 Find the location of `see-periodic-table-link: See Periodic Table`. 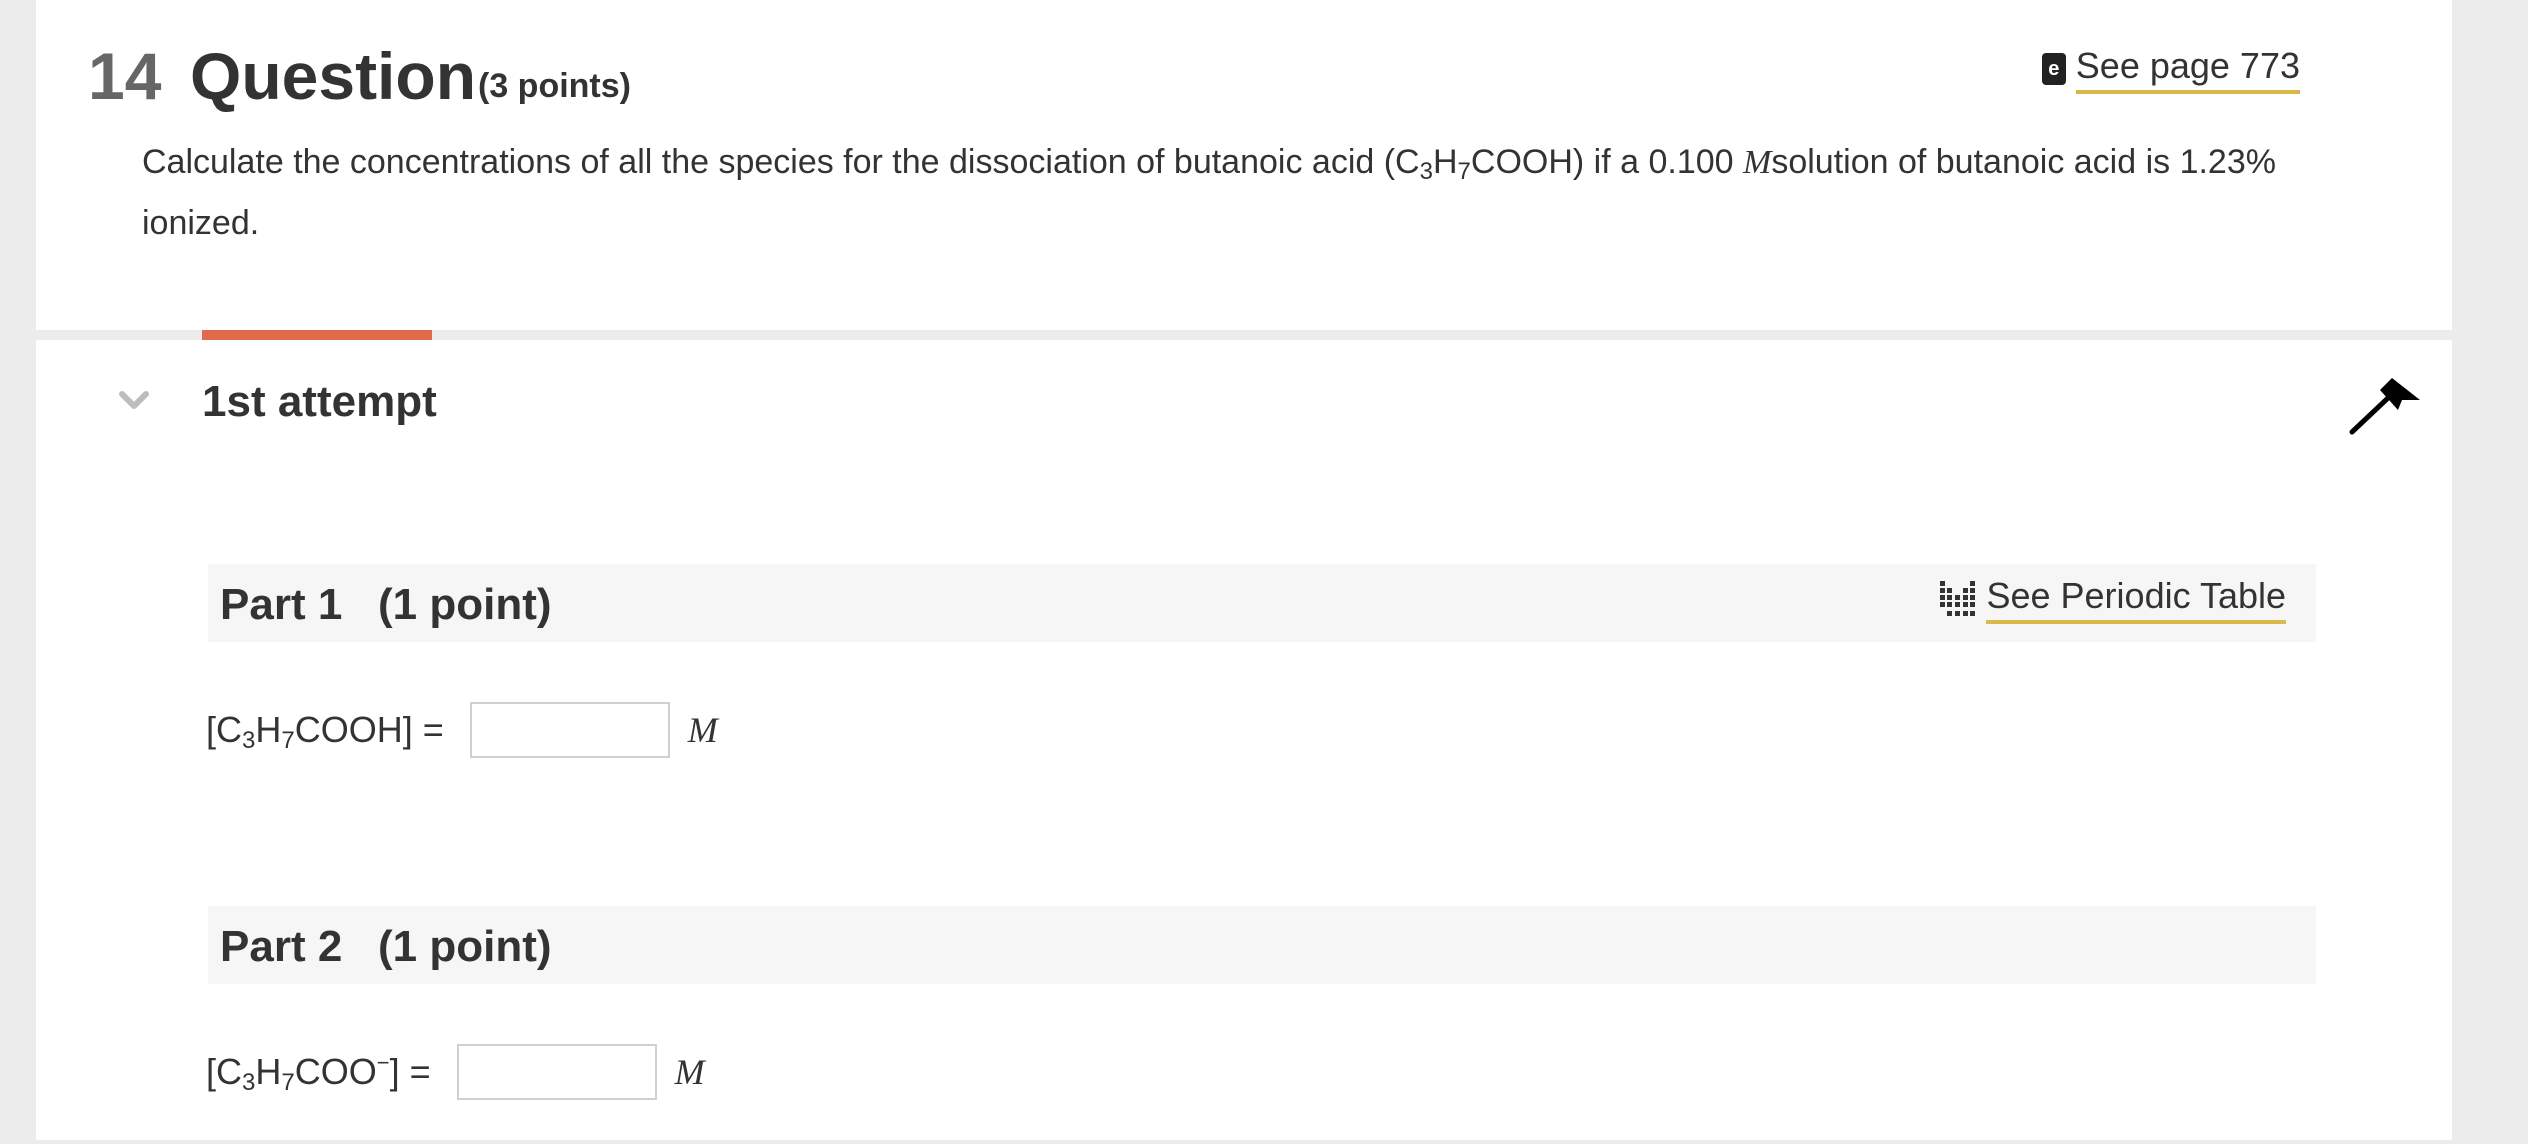

see-periodic-table-link: See Periodic Table is located at coordinates (2113, 599).